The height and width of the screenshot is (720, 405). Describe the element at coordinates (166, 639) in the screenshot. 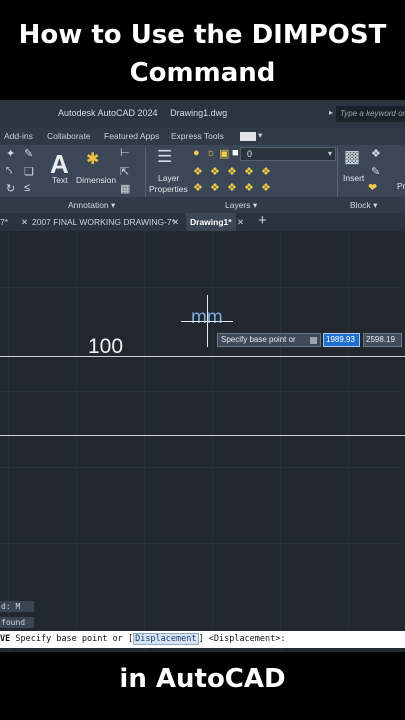

I see `displacement-option: Displacement` at that location.